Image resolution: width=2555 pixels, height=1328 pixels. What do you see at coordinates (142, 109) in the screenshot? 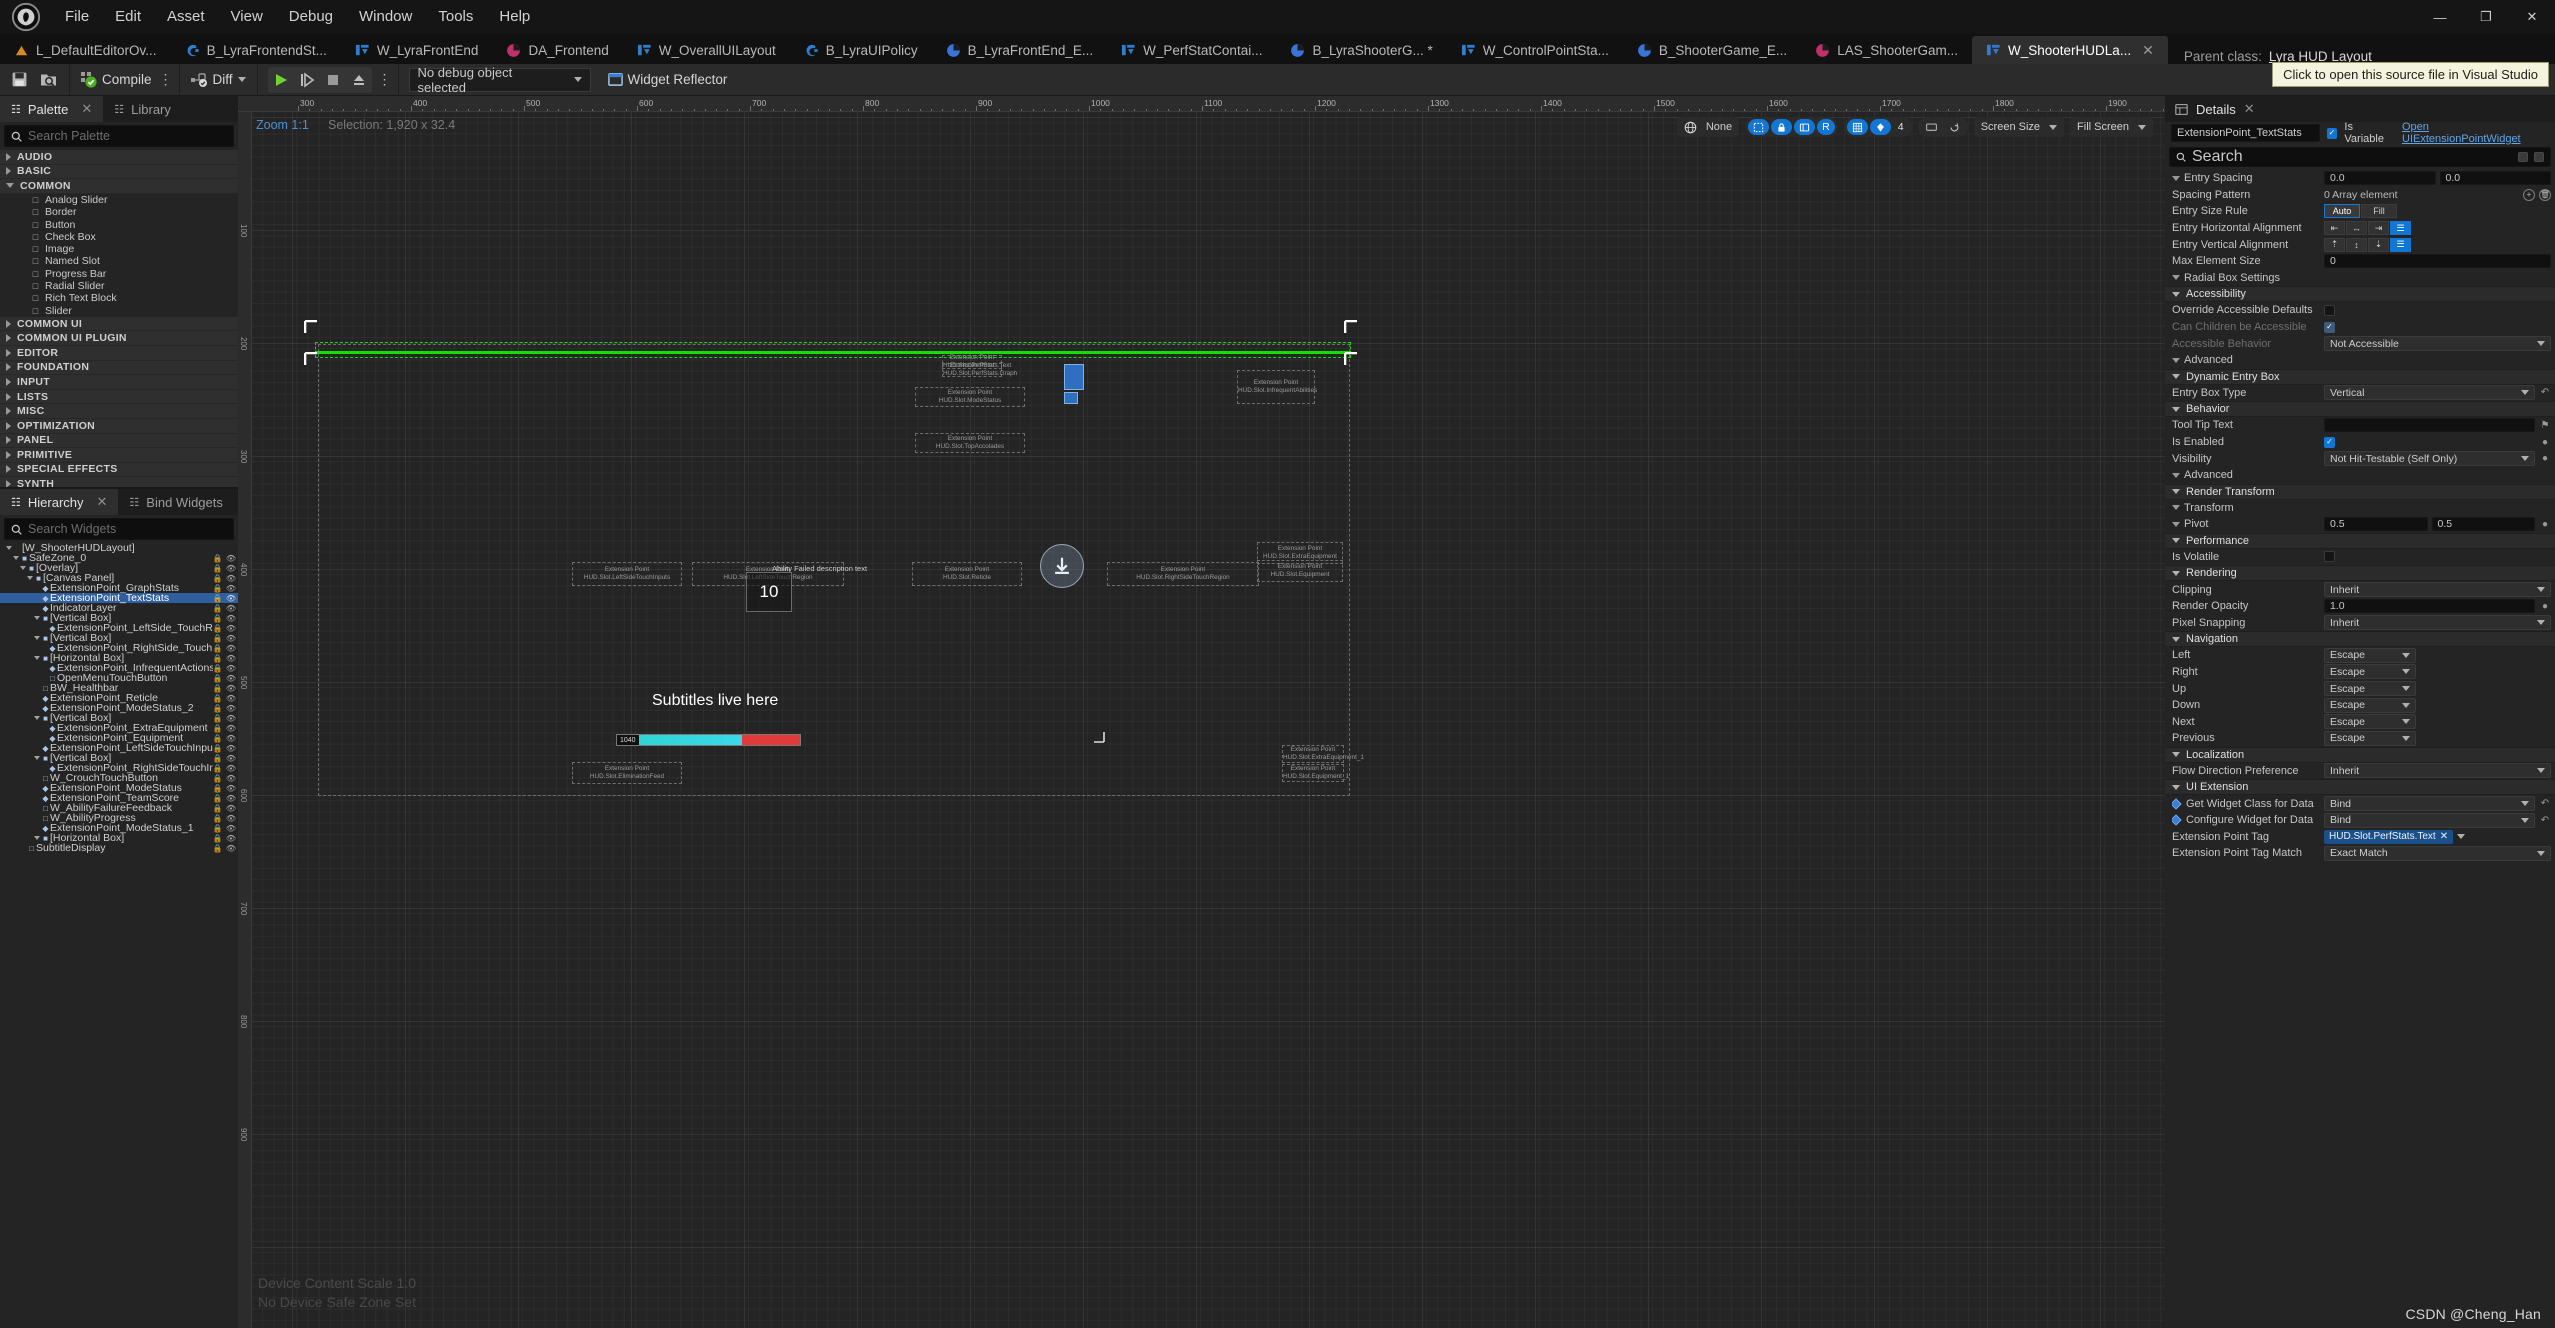
I see `palette-tab-1: ☷ Library` at bounding box center [142, 109].